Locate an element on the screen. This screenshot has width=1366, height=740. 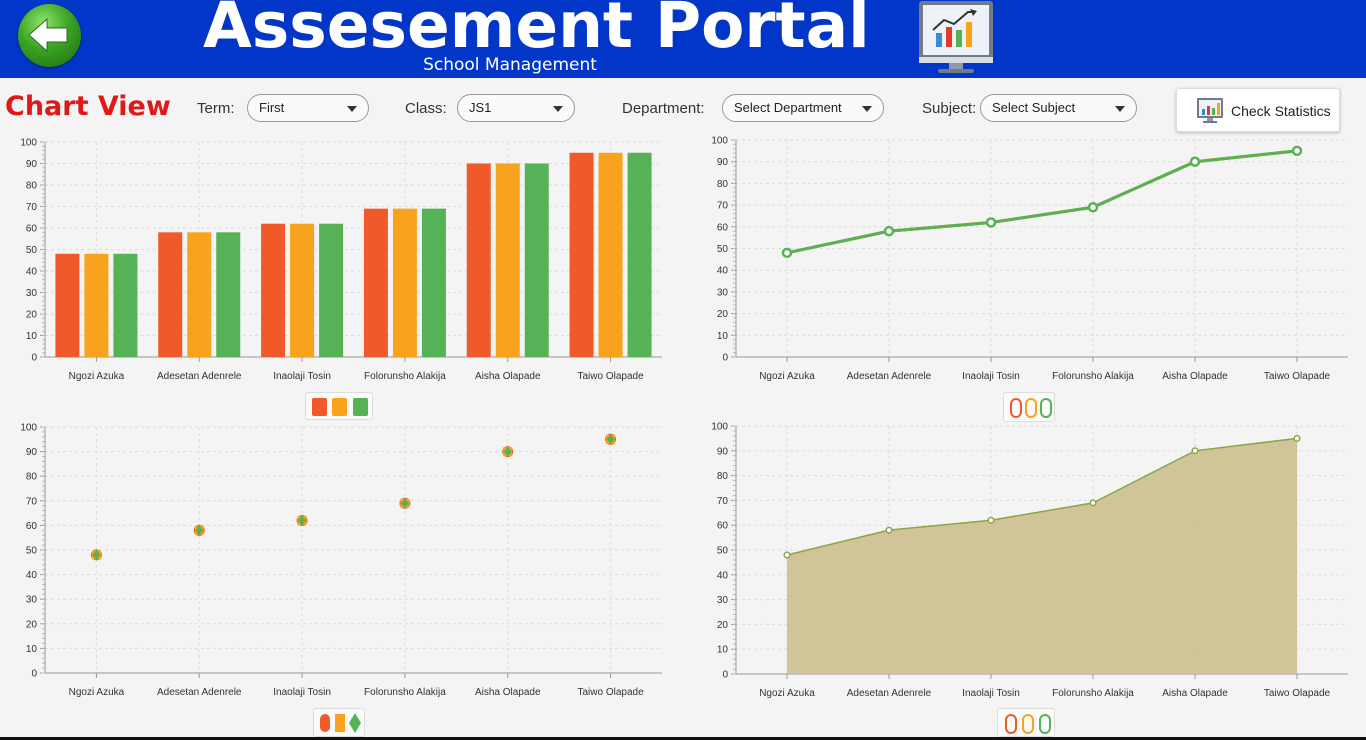
series-line is located at coordinates (1042, 202).